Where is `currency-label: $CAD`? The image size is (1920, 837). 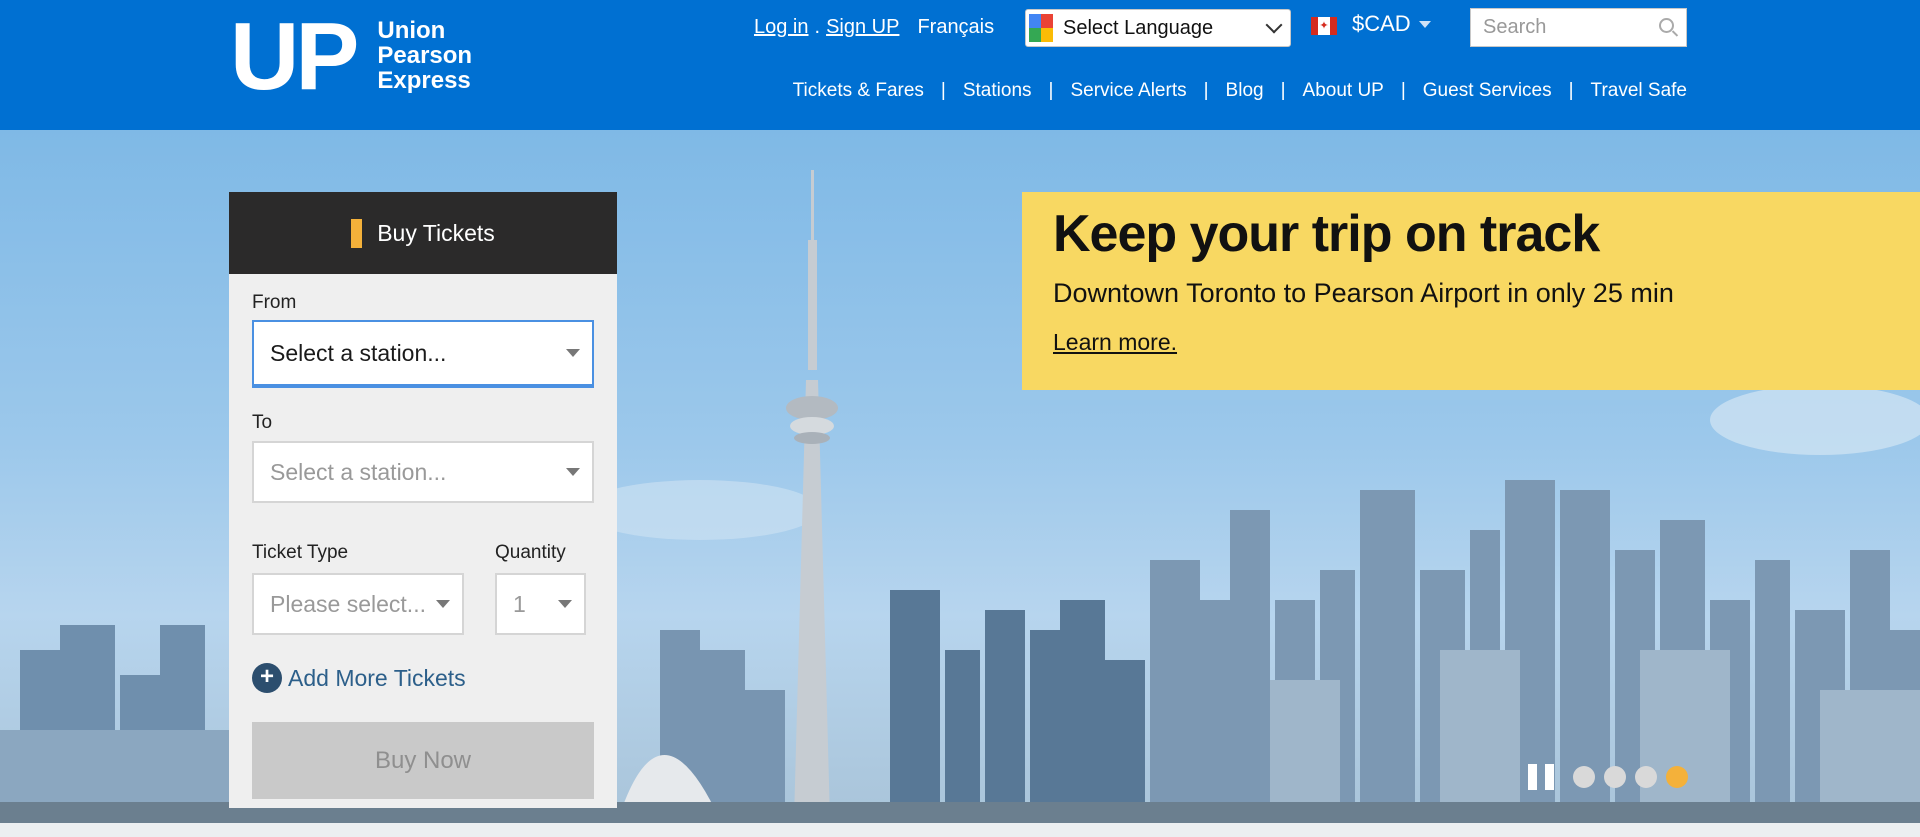
currency-label: $CAD is located at coordinates (1381, 23).